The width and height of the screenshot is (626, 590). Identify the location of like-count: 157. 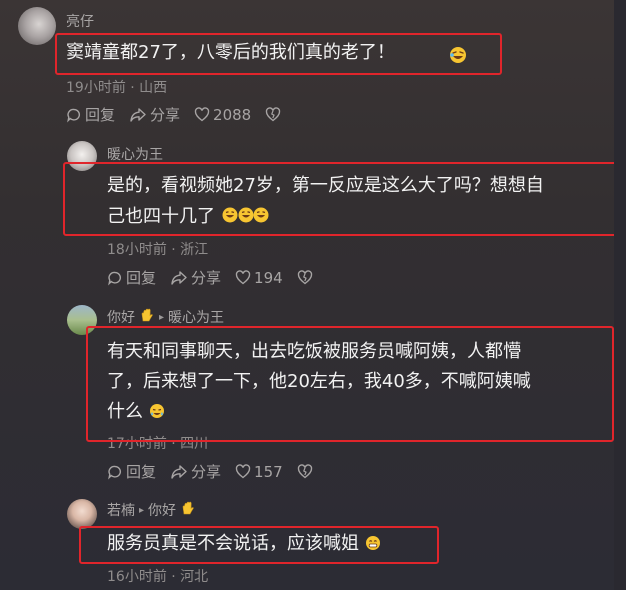
(268, 471).